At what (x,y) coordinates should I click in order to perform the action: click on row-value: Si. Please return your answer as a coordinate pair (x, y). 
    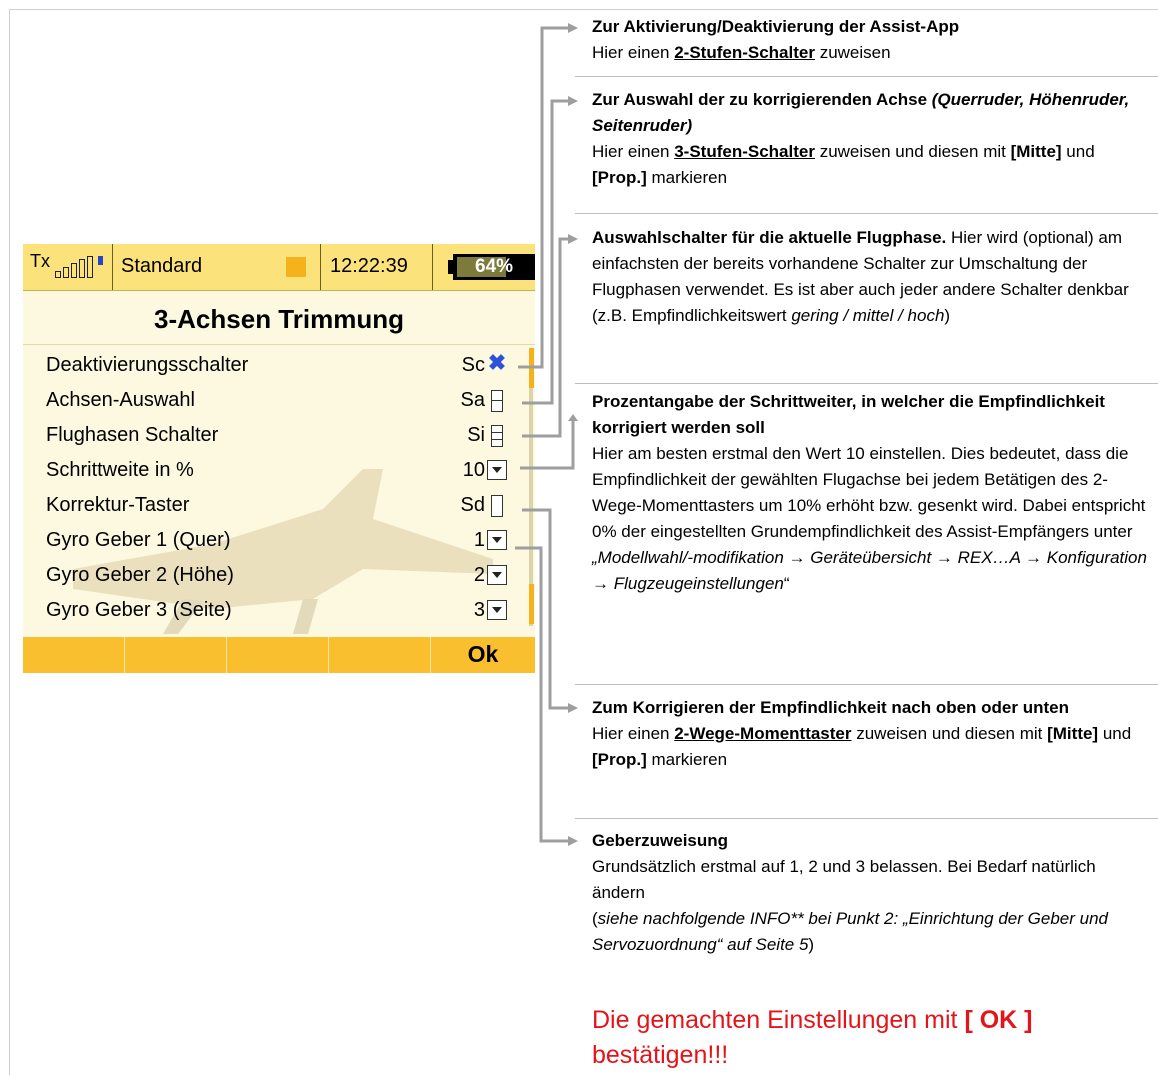
    Looking at the image, I should click on (476, 435).